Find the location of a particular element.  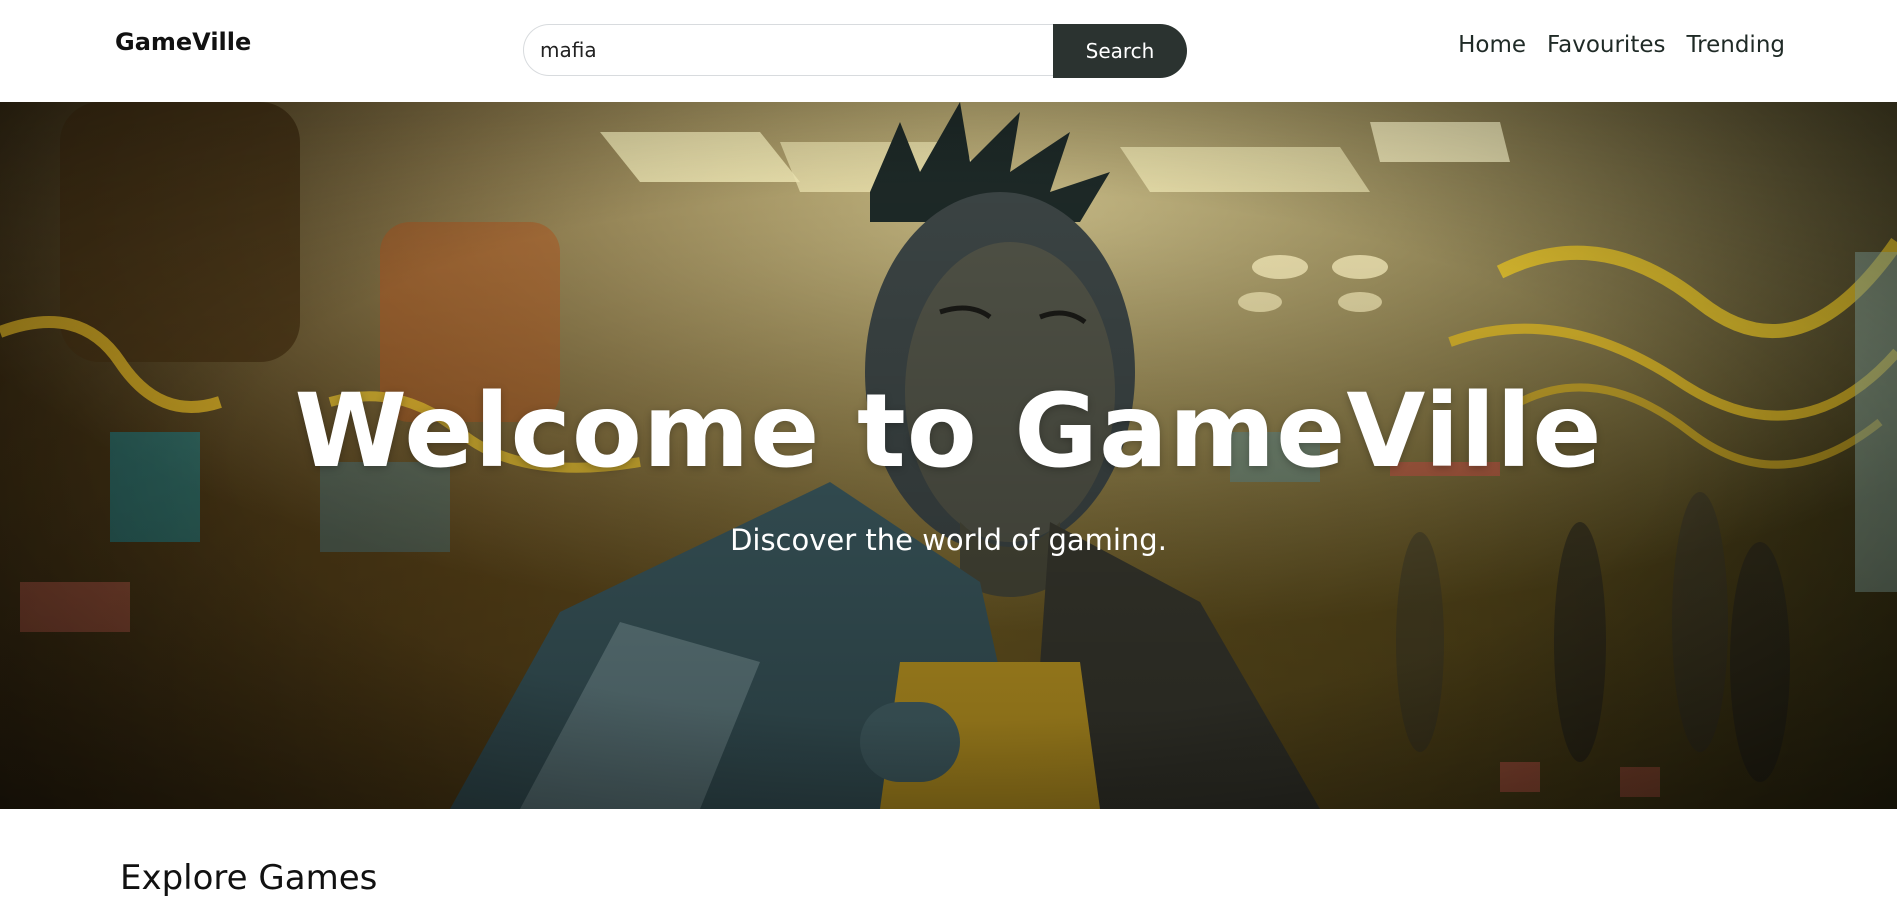

hero-subtitle: Discover the world of gaming. is located at coordinates (948, 540).